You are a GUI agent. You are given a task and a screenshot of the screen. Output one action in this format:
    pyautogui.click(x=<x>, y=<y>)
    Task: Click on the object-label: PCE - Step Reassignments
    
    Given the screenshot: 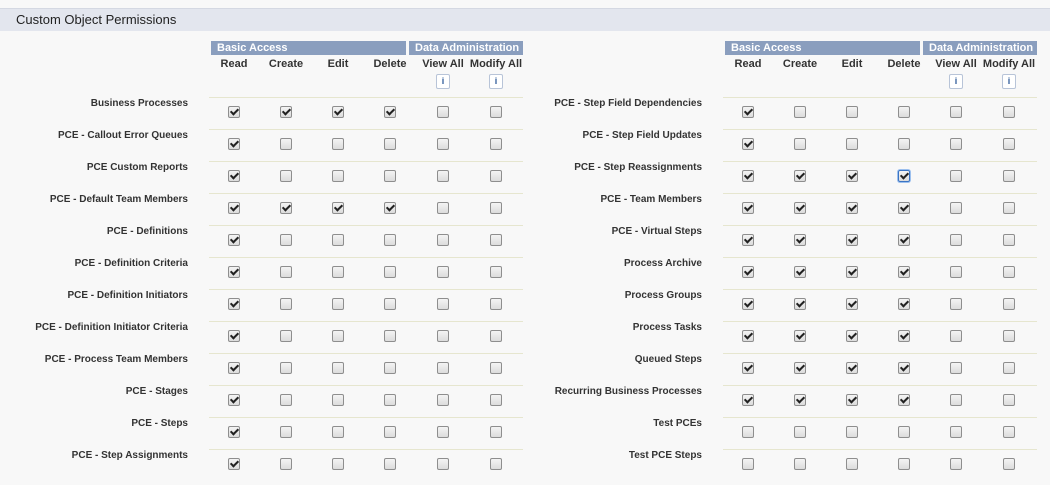 What is the action you would take?
    pyautogui.click(x=638, y=167)
    